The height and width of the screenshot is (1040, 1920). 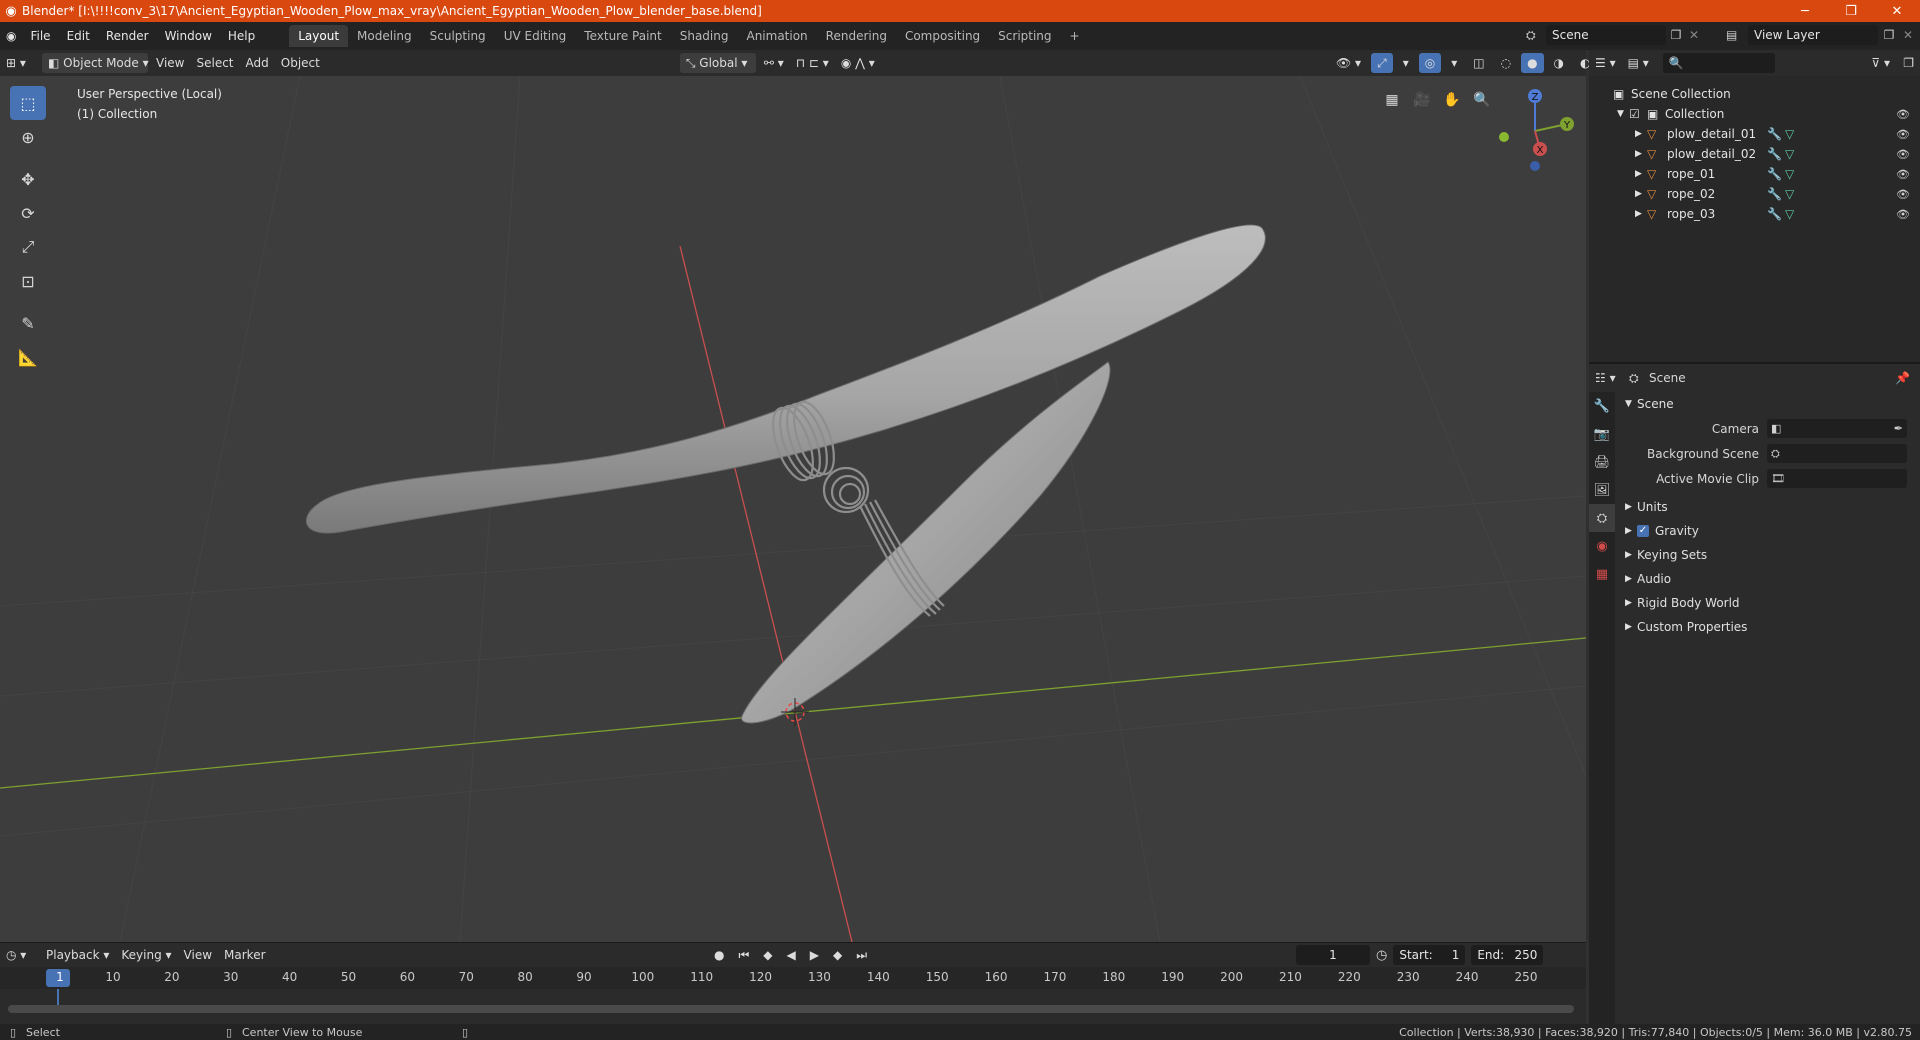 What do you see at coordinates (1754, 174) in the screenshot?
I see `outliner-row-object: ▶ ▽ rope_01 🔧 ▽ 👁` at bounding box center [1754, 174].